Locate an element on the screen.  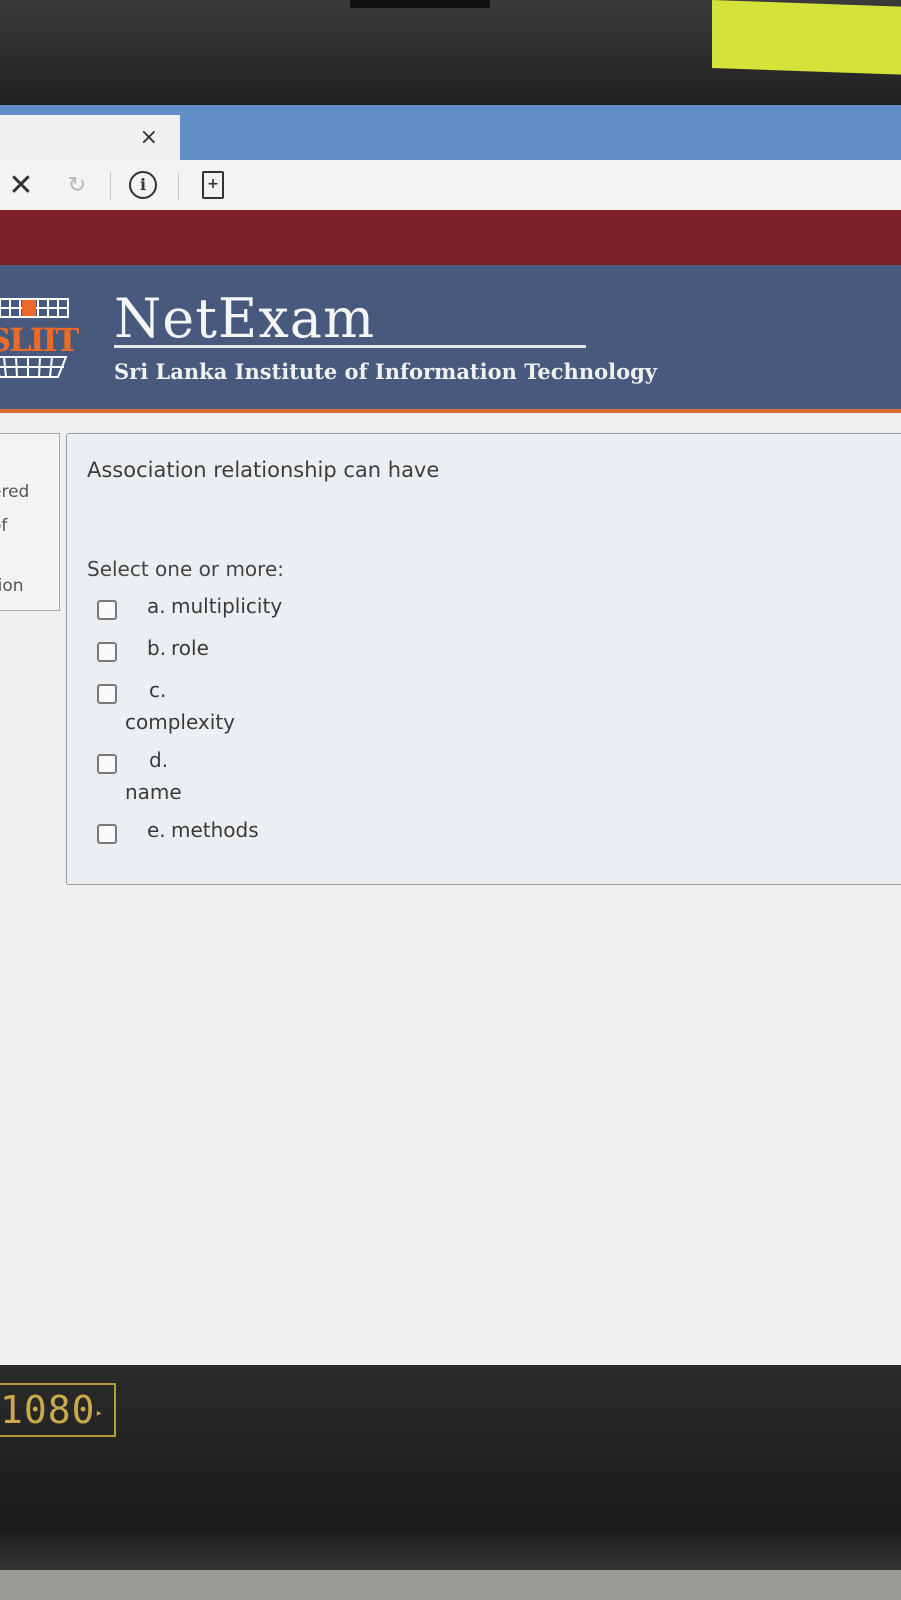
desk-surface is located at coordinates (450, 1585).